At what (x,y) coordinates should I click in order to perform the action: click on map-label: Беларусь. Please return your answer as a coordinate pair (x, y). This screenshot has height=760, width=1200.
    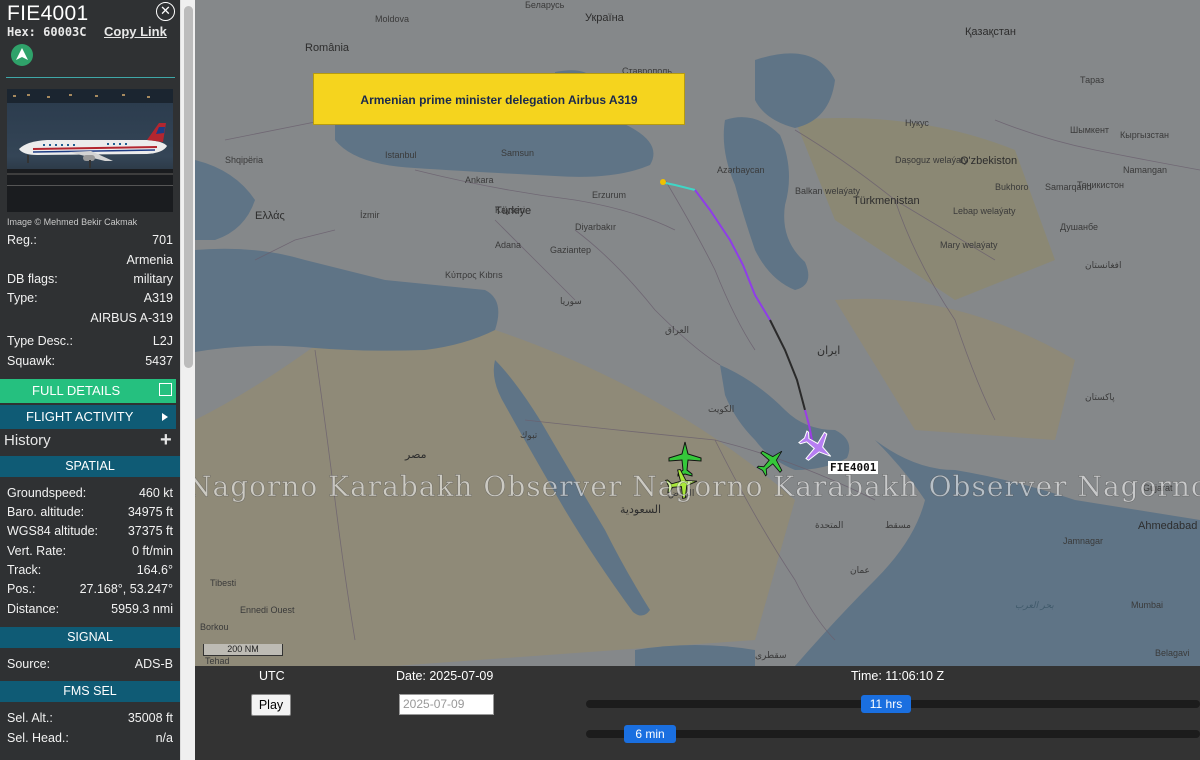
    Looking at the image, I should click on (545, 5).